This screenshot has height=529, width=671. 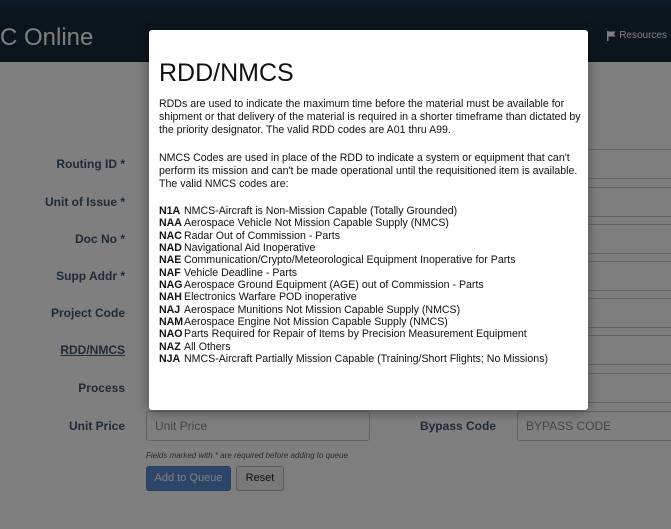 I want to click on code-key: N1A, so click(x=170, y=211).